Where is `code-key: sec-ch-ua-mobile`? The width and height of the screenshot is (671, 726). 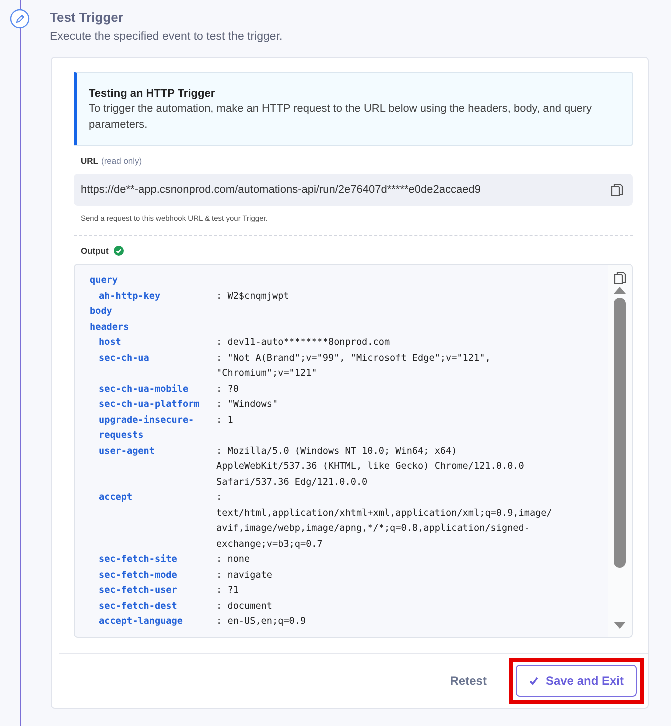 code-key: sec-ch-ua-mobile is located at coordinates (158, 389).